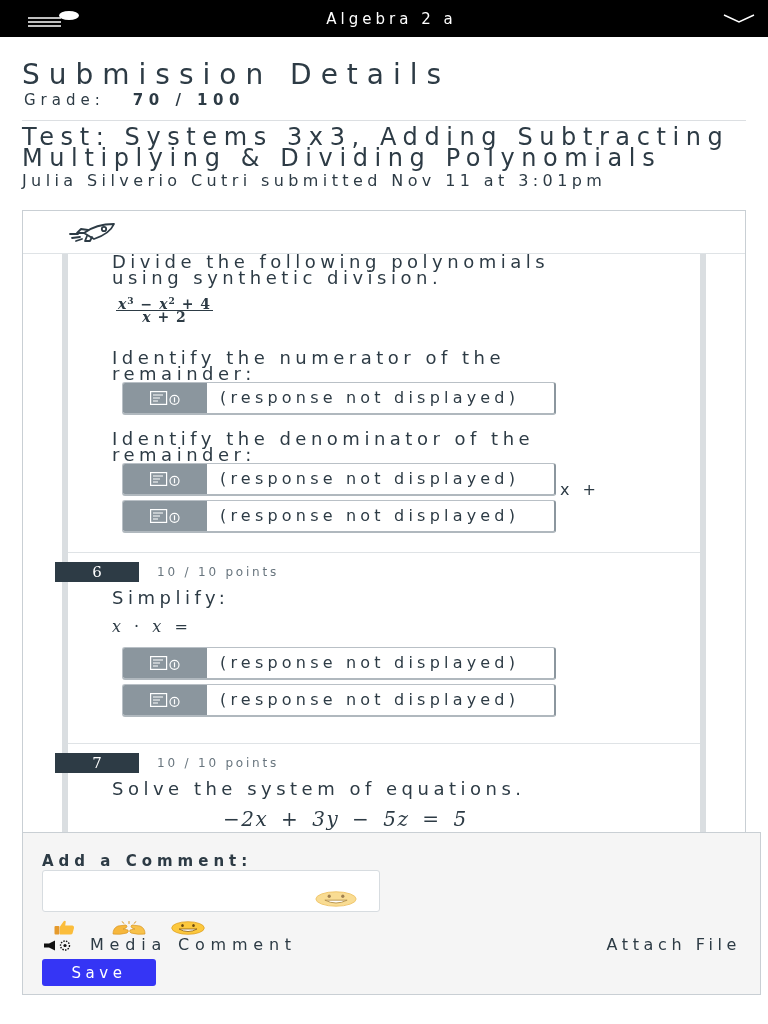  What do you see at coordinates (345, 819) in the screenshot?
I see `equation: −2x + 3y − 5z = 5` at bounding box center [345, 819].